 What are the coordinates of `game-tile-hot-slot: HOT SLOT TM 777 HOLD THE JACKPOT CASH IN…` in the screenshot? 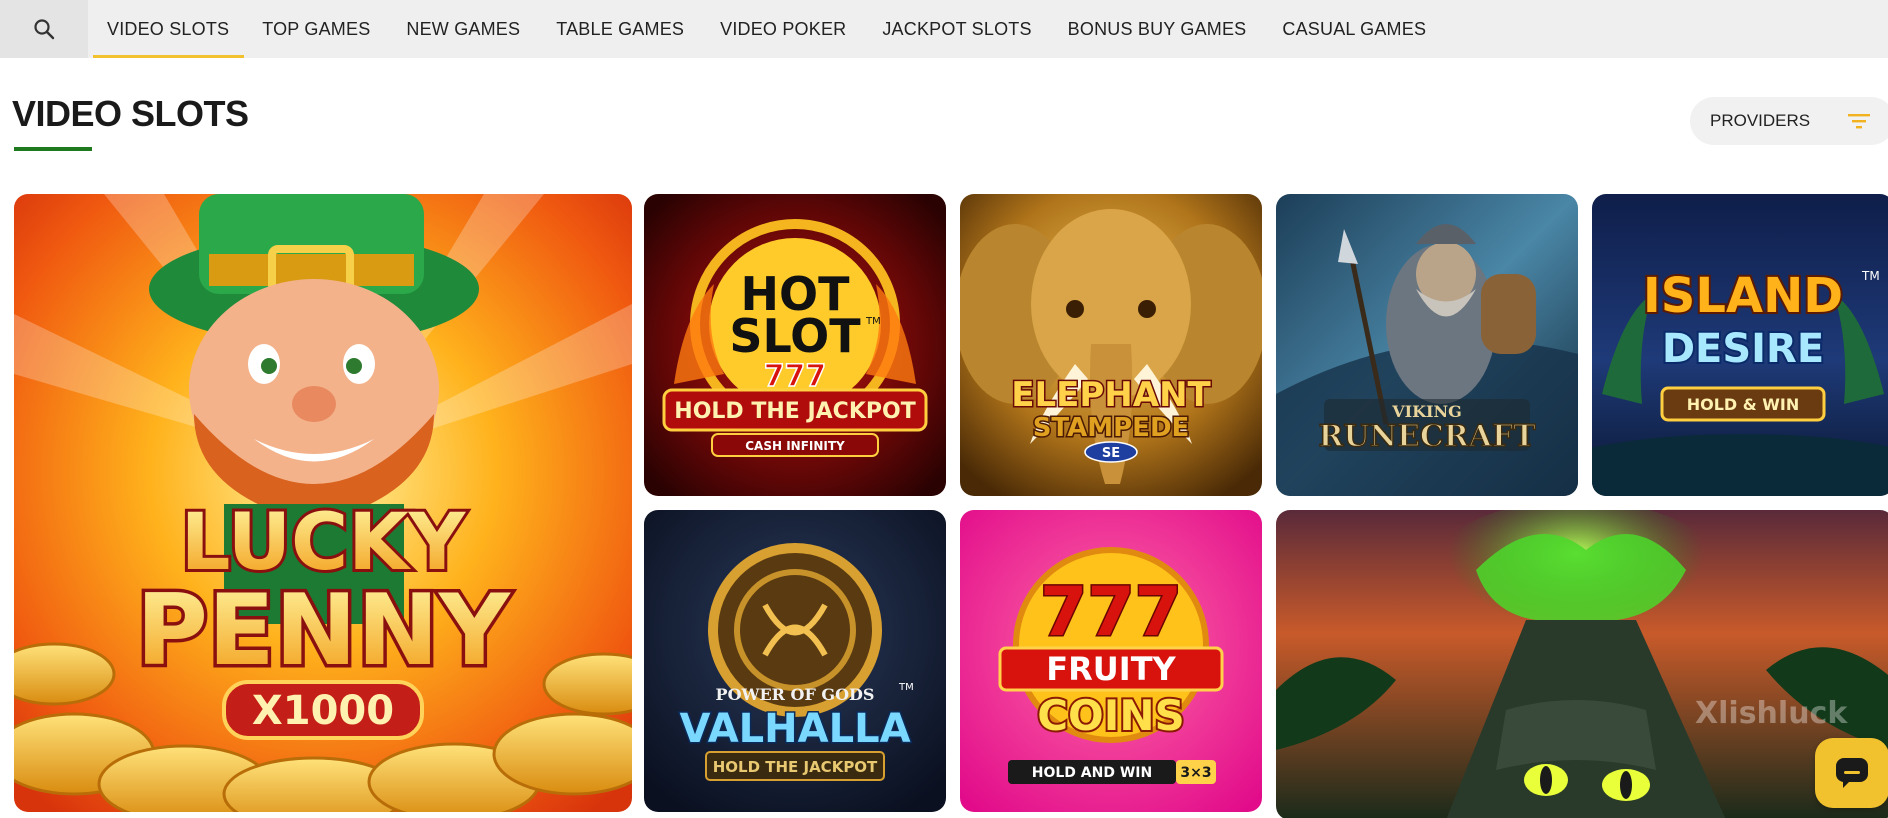 It's located at (795, 345).